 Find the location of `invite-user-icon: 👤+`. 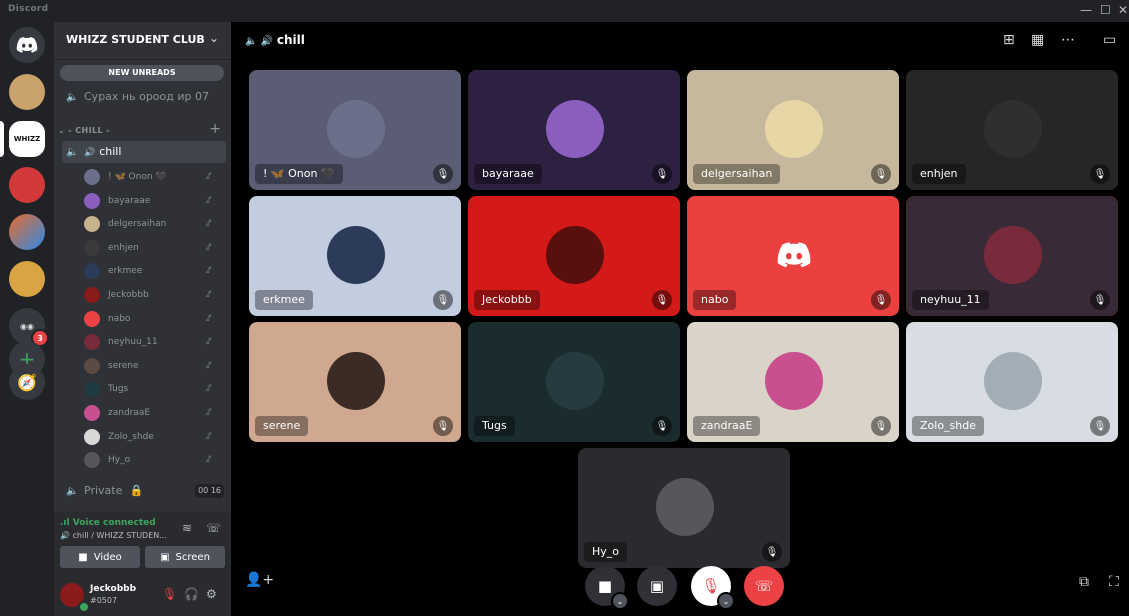

invite-user-icon: 👤+ is located at coordinates (259, 580).